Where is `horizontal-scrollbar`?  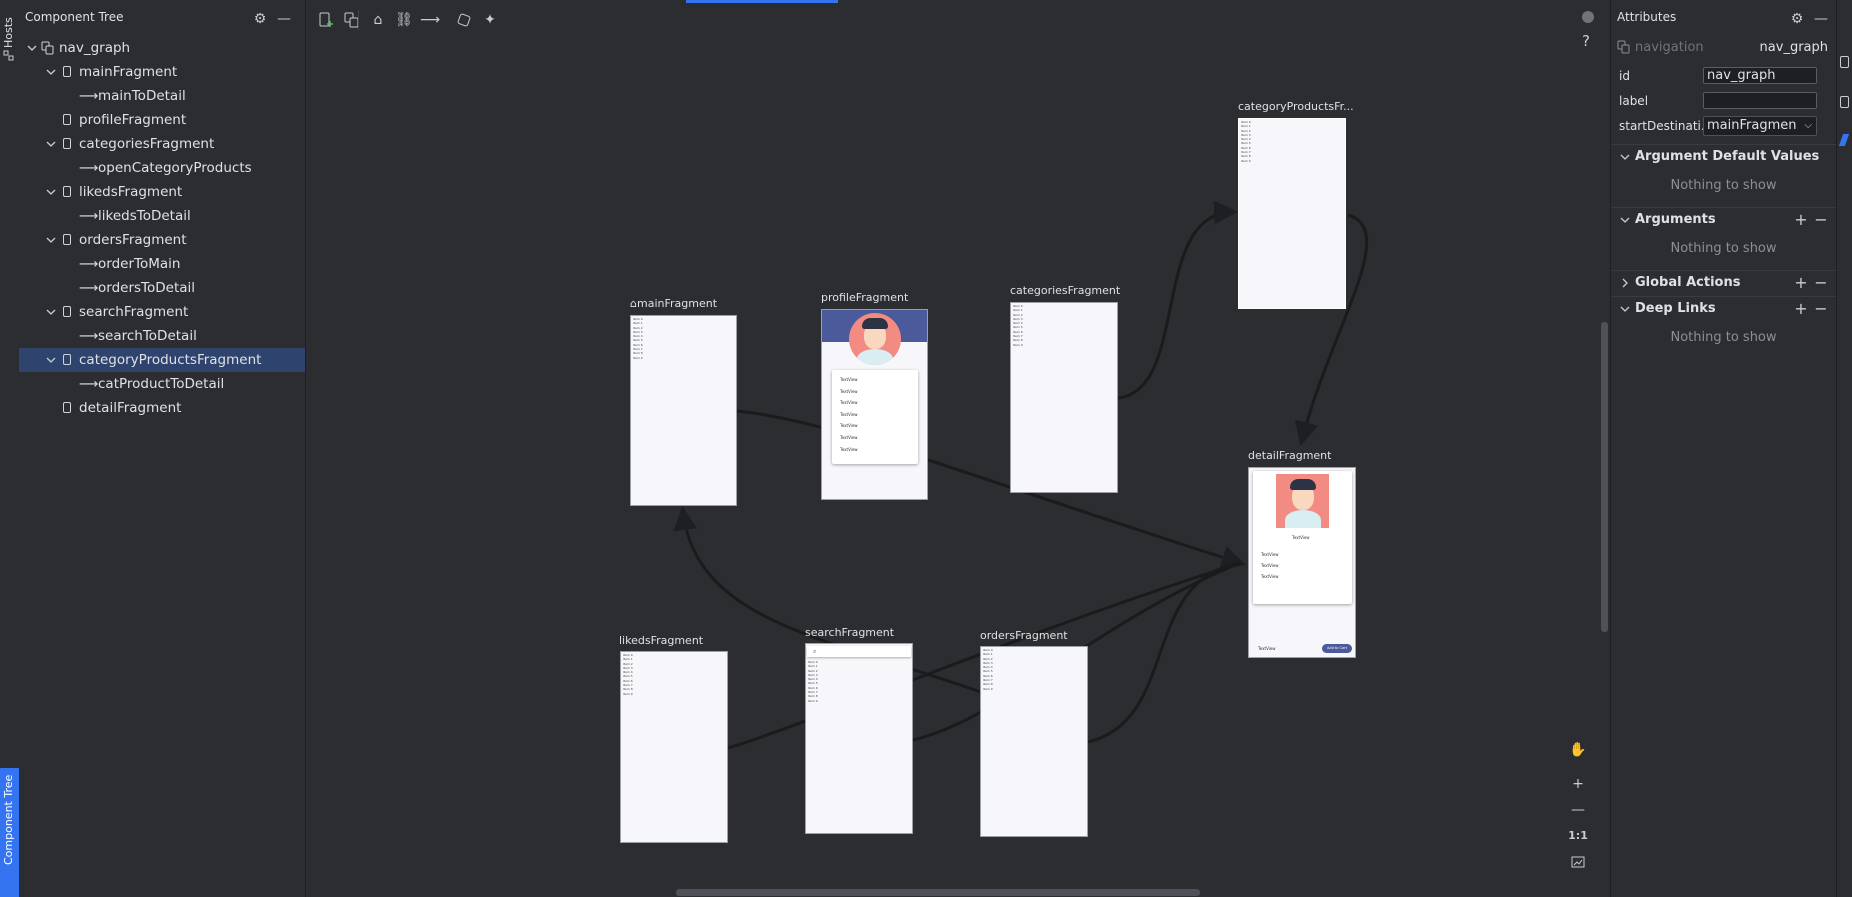 horizontal-scrollbar is located at coordinates (938, 892).